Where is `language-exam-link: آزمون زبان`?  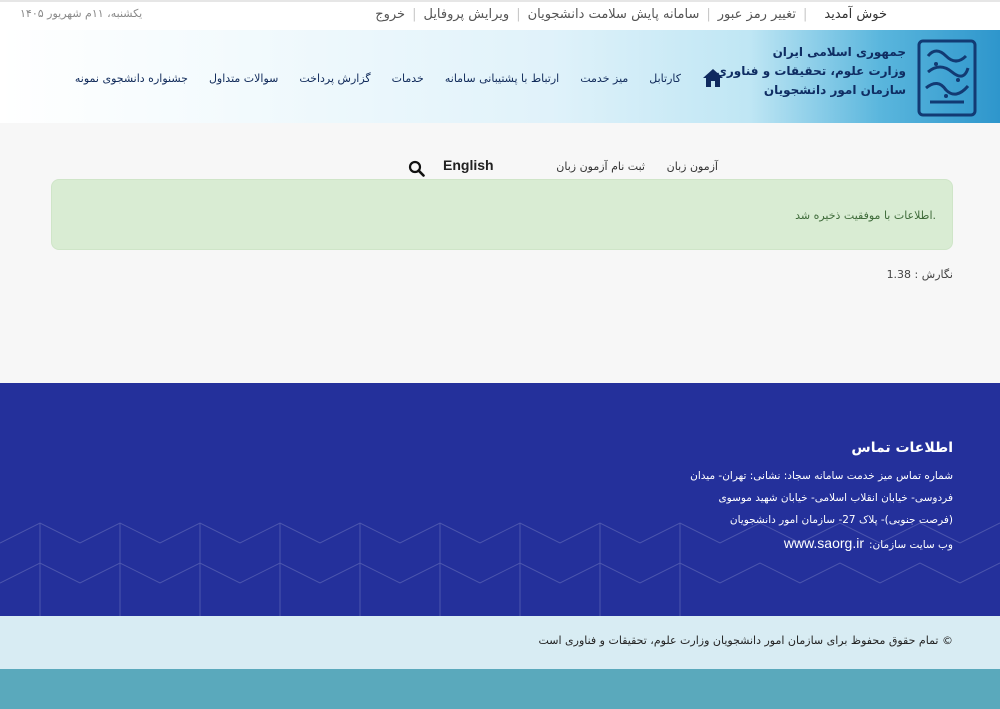
language-exam-link: آزمون زبان is located at coordinates (692, 166).